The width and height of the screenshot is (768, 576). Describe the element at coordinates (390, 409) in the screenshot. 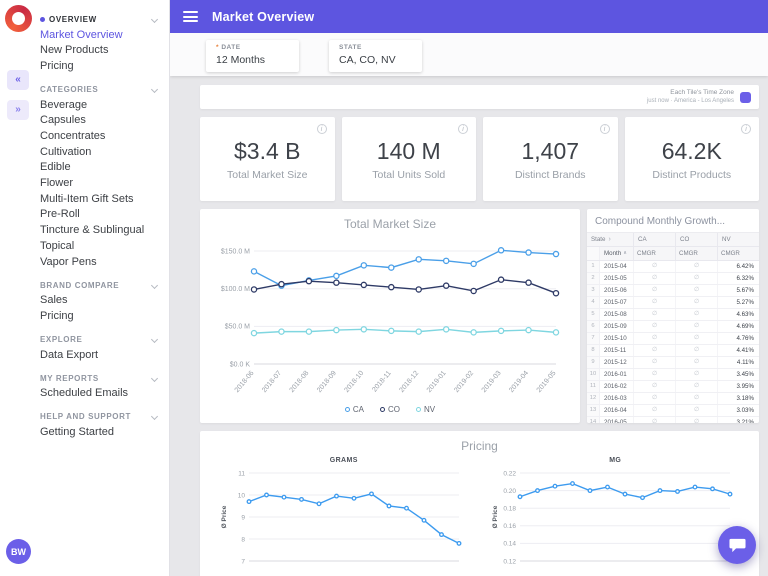

I see `legend-item-co: CO` at that location.